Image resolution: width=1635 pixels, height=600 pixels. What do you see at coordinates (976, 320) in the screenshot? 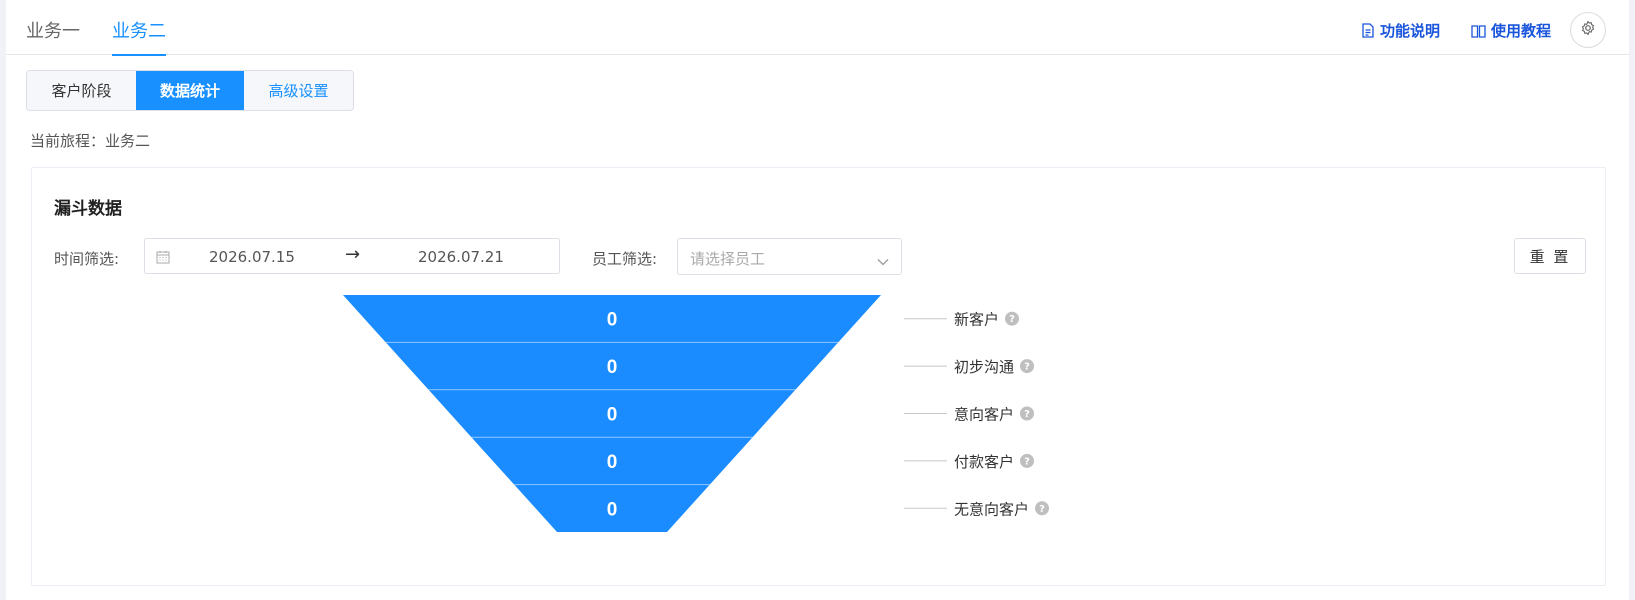
I see `funnel-stage-label: 新客户` at bounding box center [976, 320].